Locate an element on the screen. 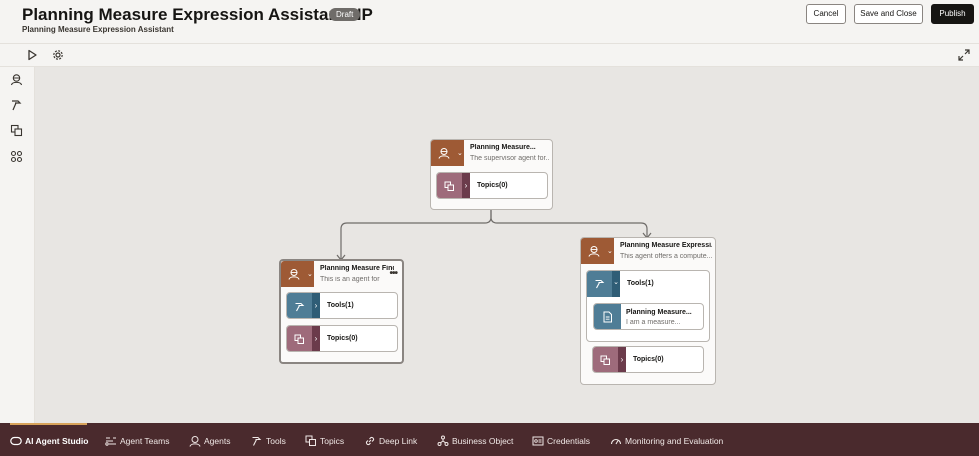 The width and height of the screenshot is (979, 456). tools-icon-tile: ⌄ is located at coordinates (603, 284).